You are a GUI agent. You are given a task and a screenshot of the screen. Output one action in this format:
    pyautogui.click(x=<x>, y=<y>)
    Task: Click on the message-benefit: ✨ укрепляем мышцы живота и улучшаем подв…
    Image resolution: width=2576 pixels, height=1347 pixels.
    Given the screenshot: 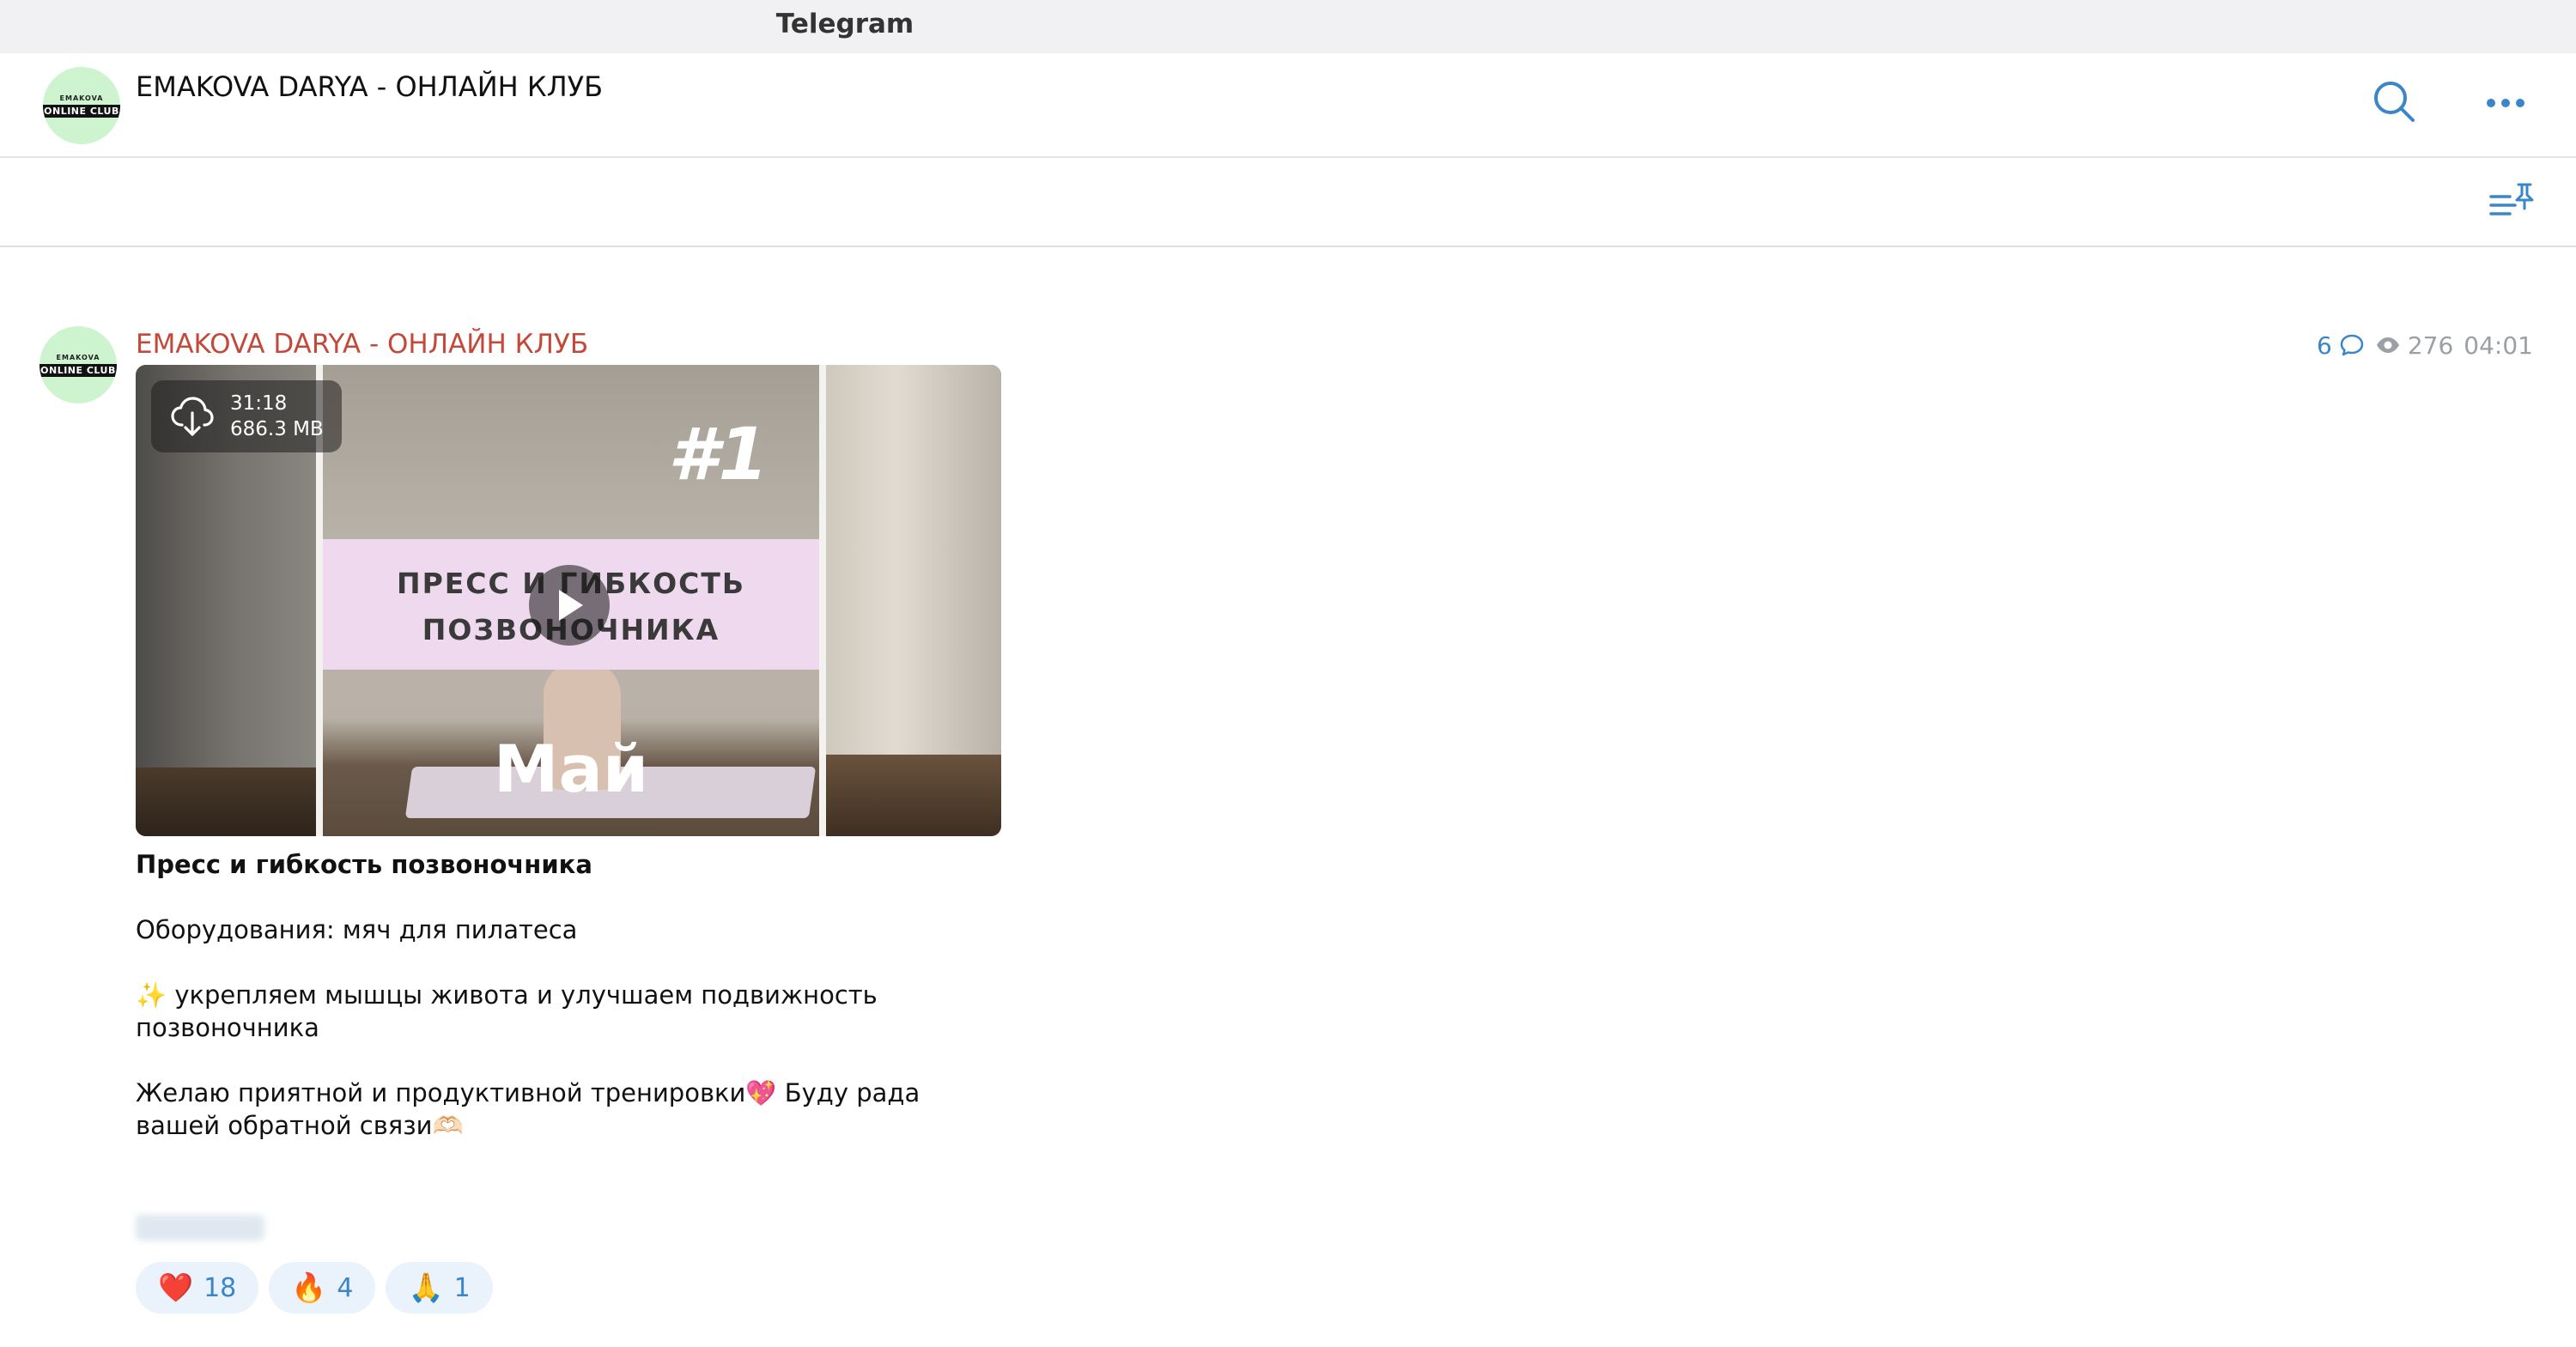 What is the action you would take?
    pyautogui.click(x=507, y=1011)
    